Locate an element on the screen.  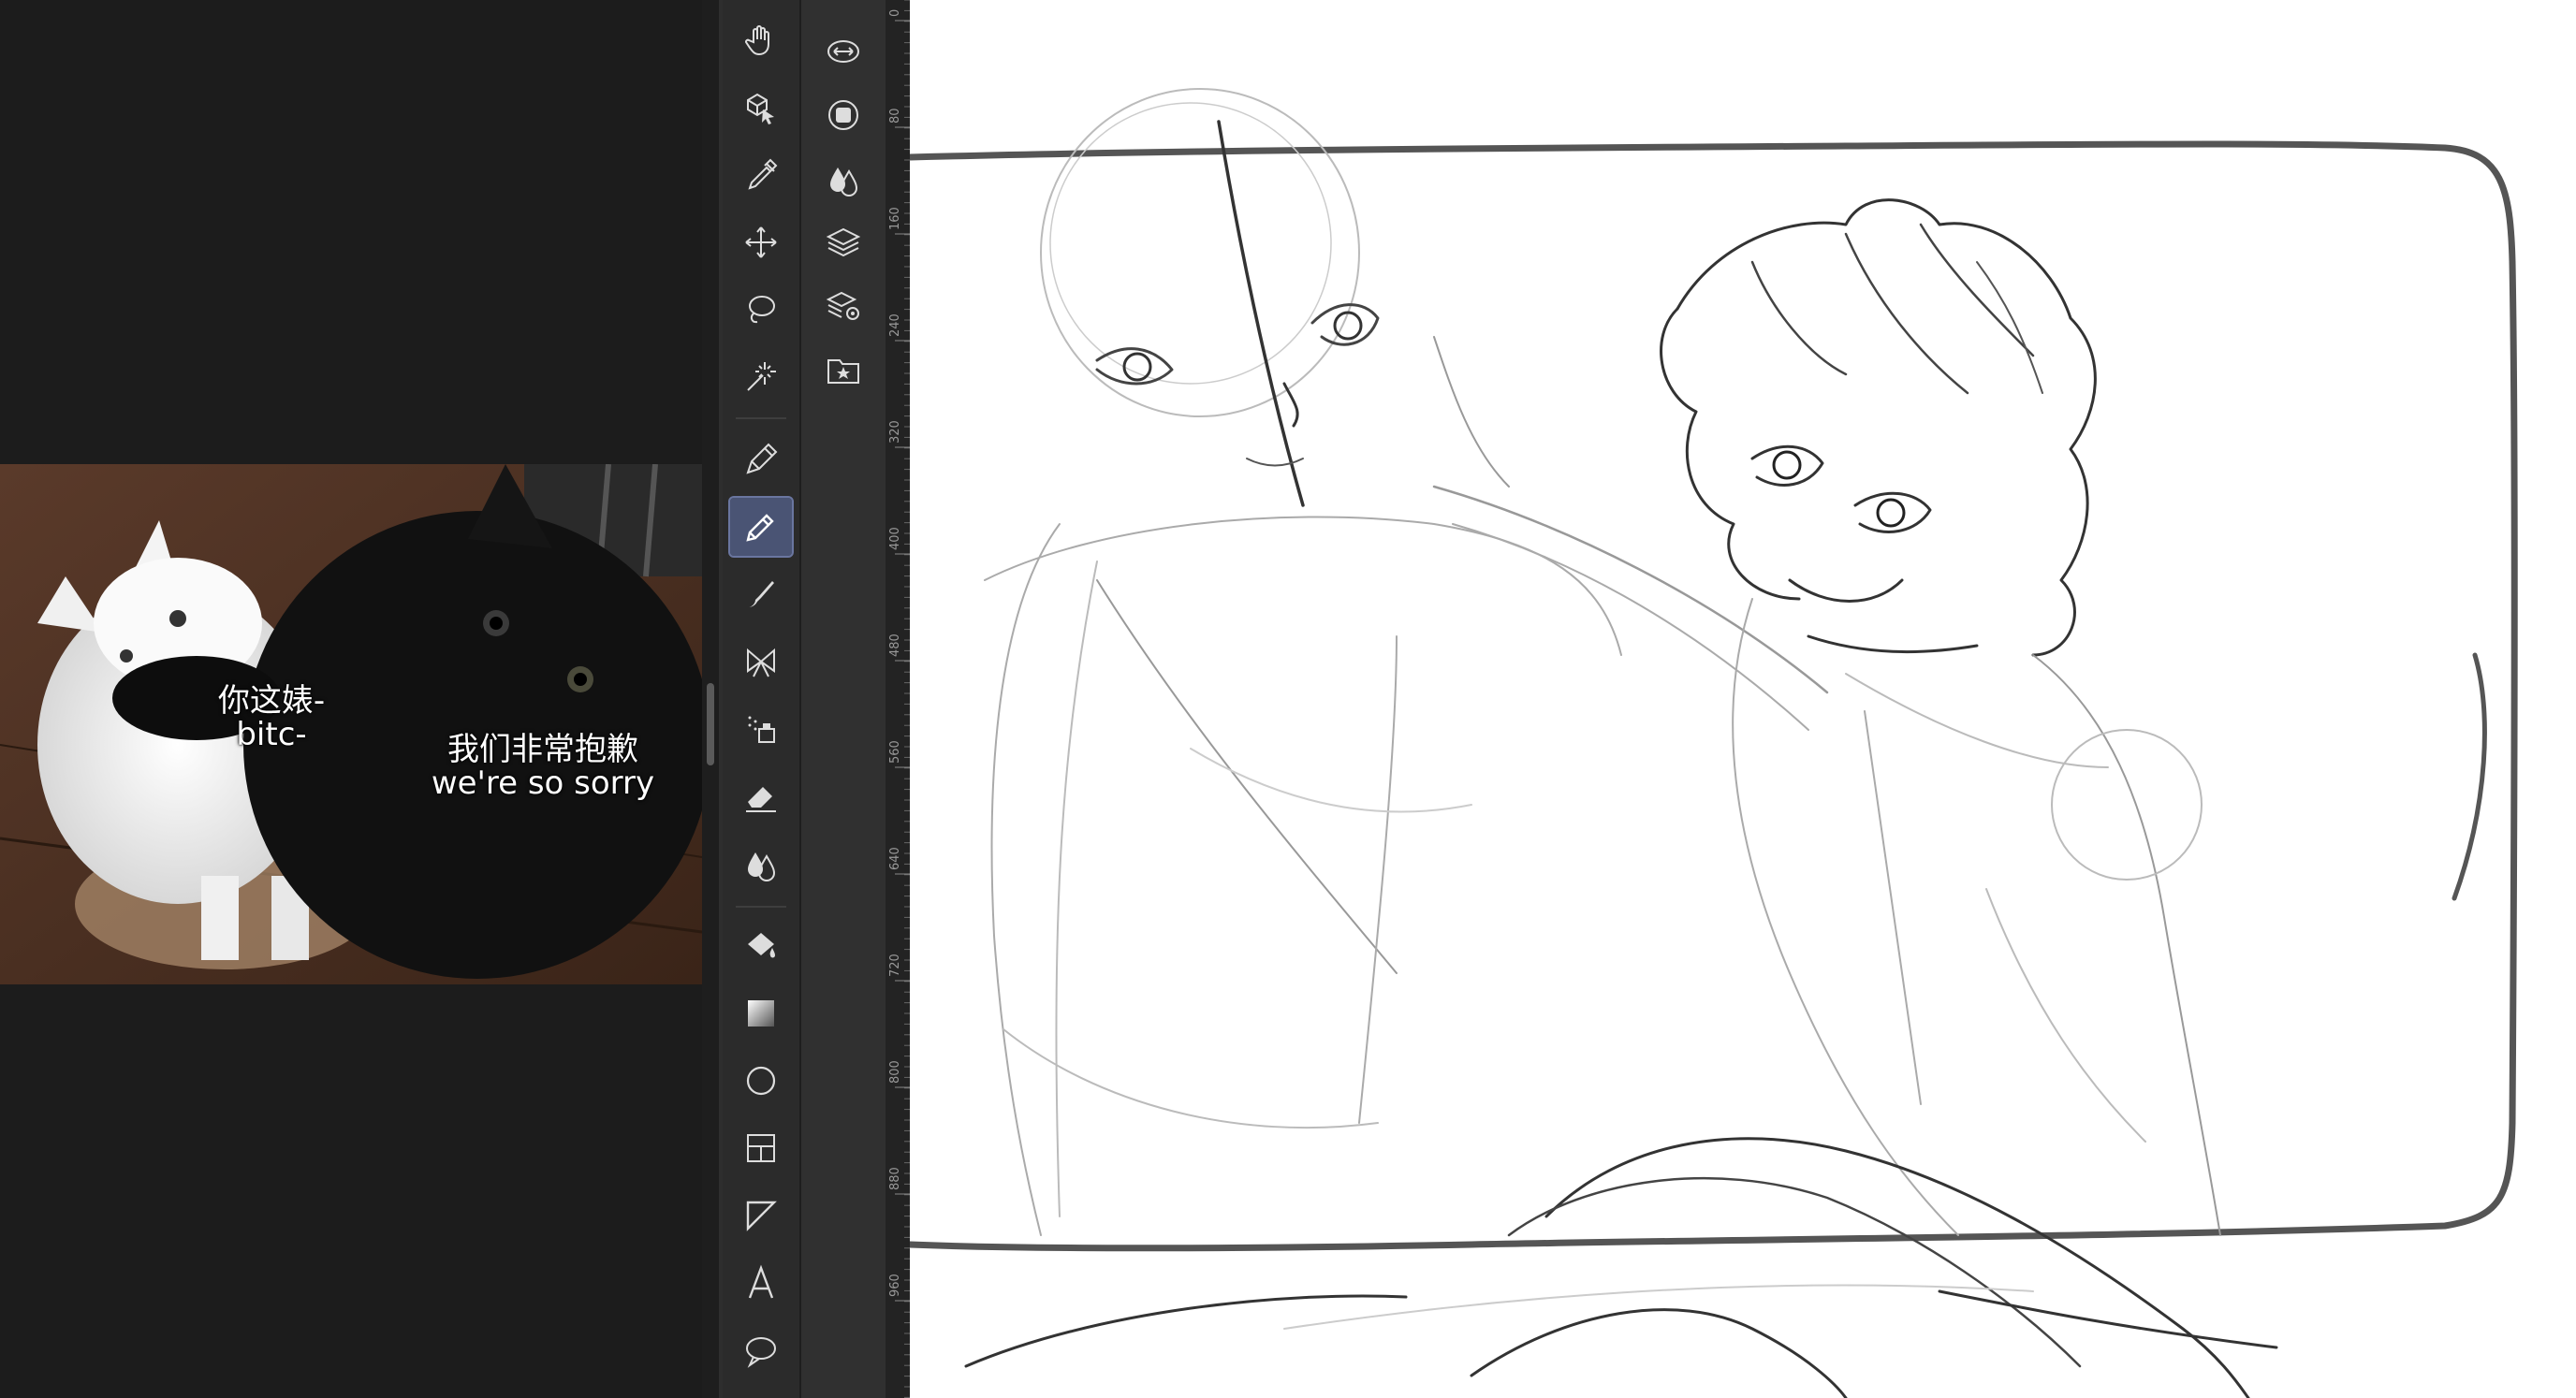
ruler-tick-label: 320 is located at coordinates (895, 432).